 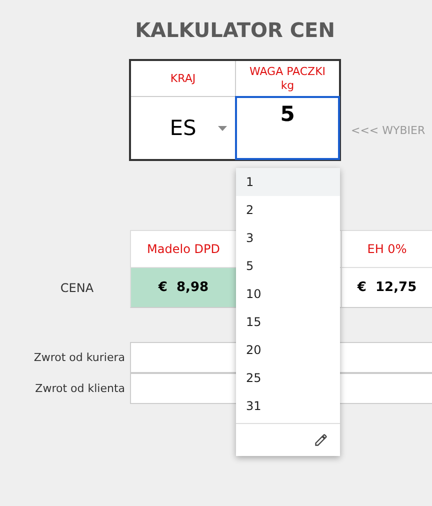 What do you see at coordinates (79, 358) in the screenshot?
I see `row-label: Zwrot od kuriera` at bounding box center [79, 358].